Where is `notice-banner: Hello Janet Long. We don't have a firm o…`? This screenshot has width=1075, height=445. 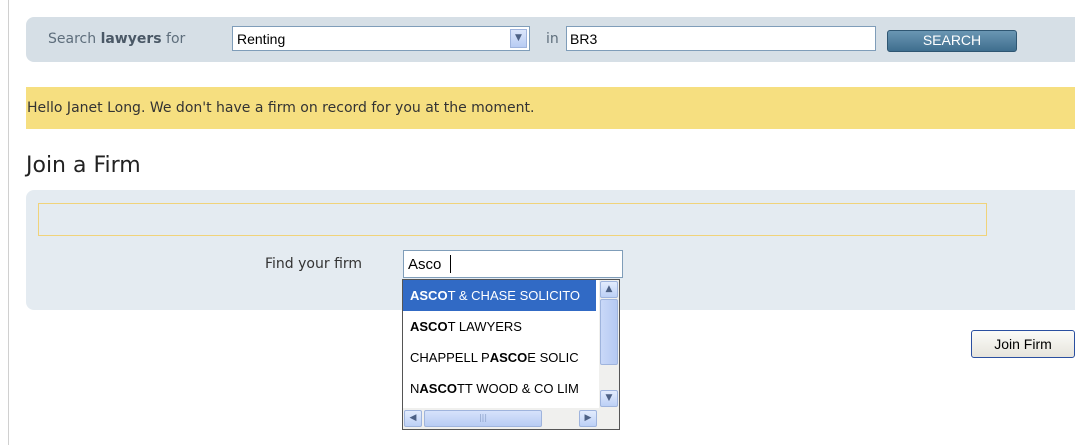 notice-banner: Hello Janet Long. We don't have a firm o… is located at coordinates (550, 108).